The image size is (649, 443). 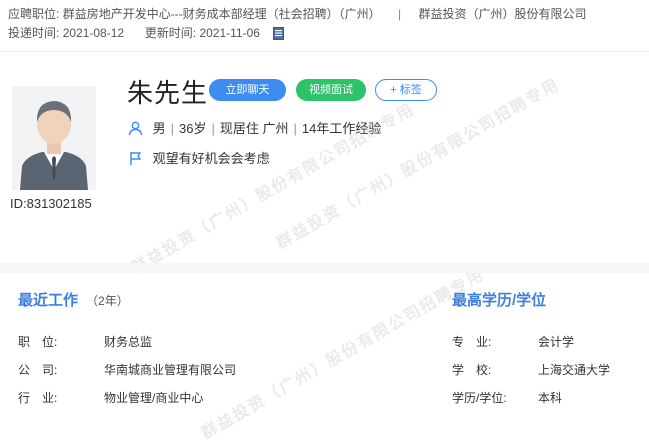 What do you see at coordinates (279, 33) in the screenshot?
I see `document-icon` at bounding box center [279, 33].